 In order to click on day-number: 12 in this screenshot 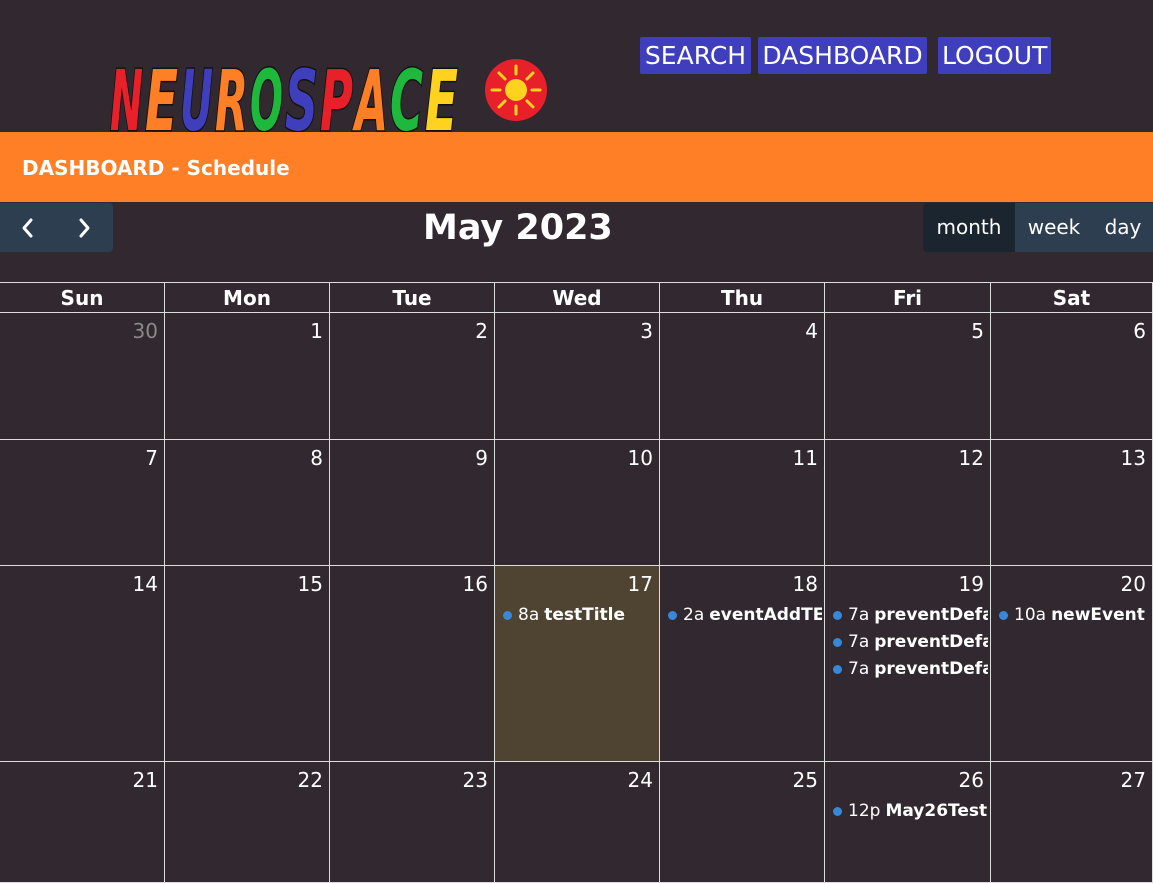, I will do `click(971, 458)`.